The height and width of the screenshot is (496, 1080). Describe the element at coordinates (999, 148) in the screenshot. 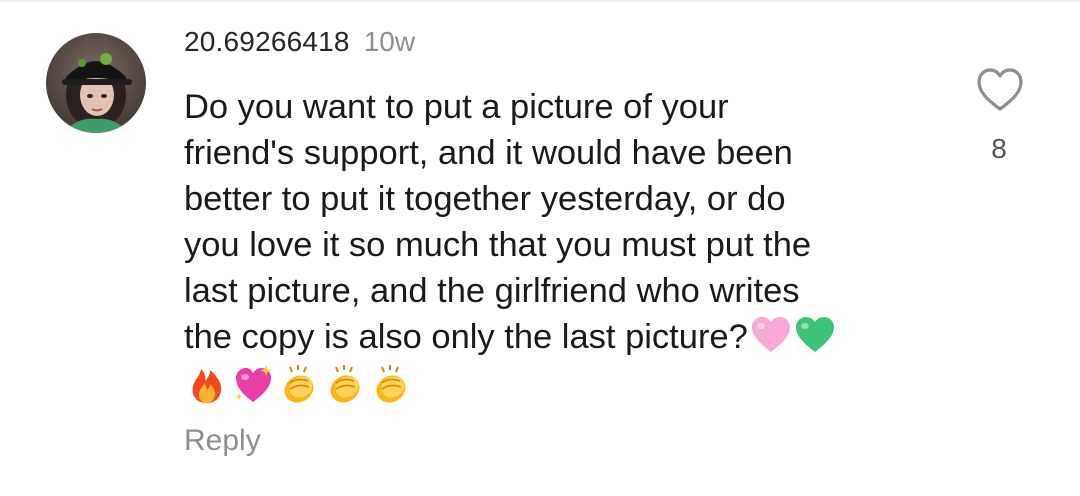

I see `like-count: 8` at that location.